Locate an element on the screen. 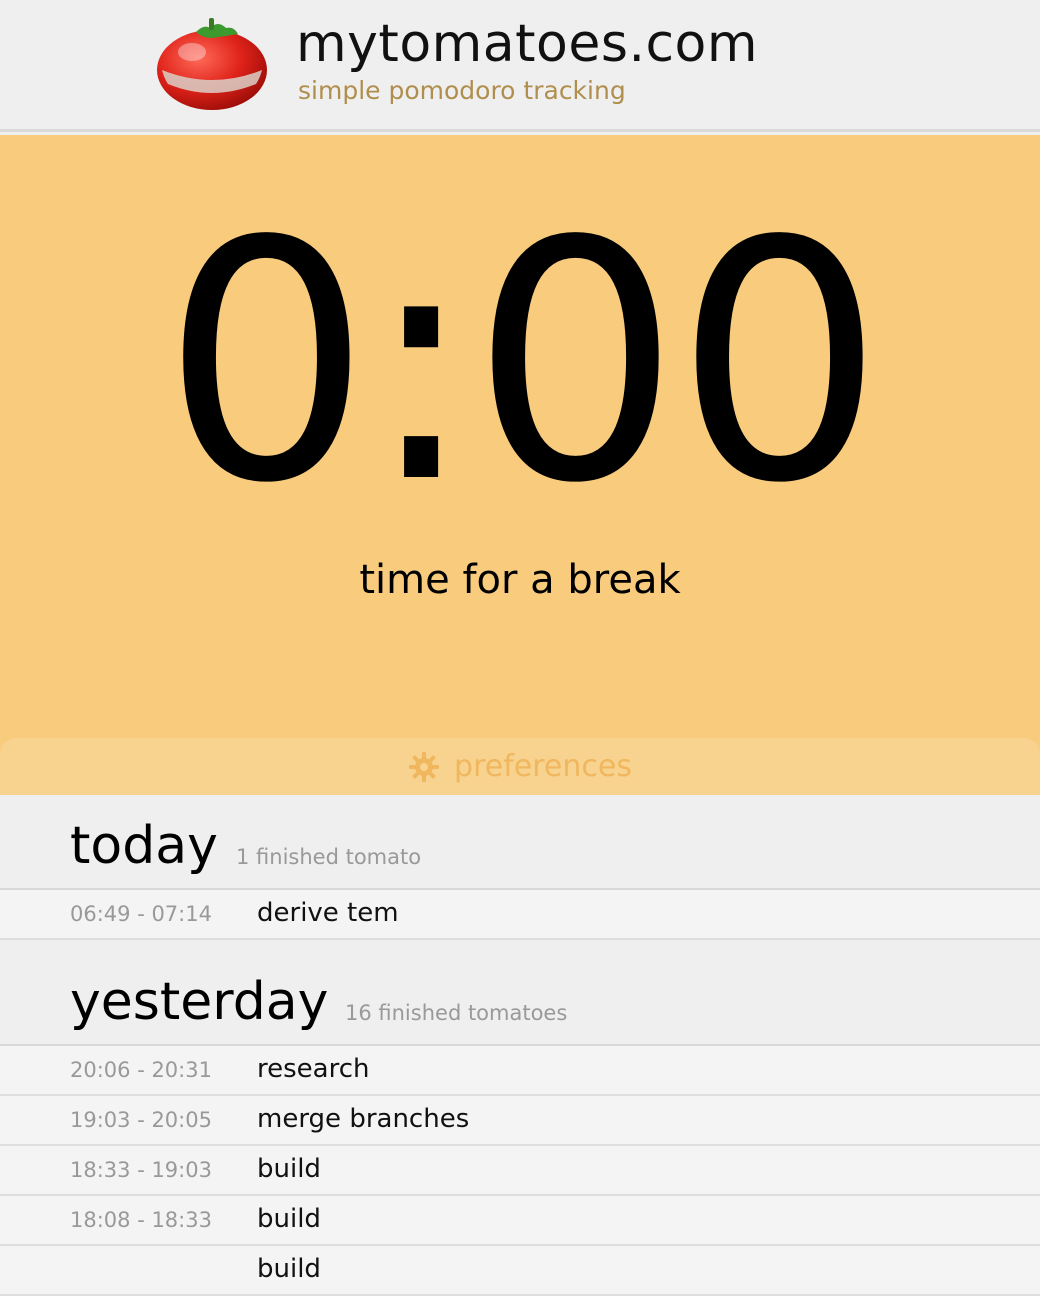 Image resolution: width=1040 pixels, height=1296 pixels. tomato-row: 19:03 - 20:05 merge branches is located at coordinates (520, 1121).